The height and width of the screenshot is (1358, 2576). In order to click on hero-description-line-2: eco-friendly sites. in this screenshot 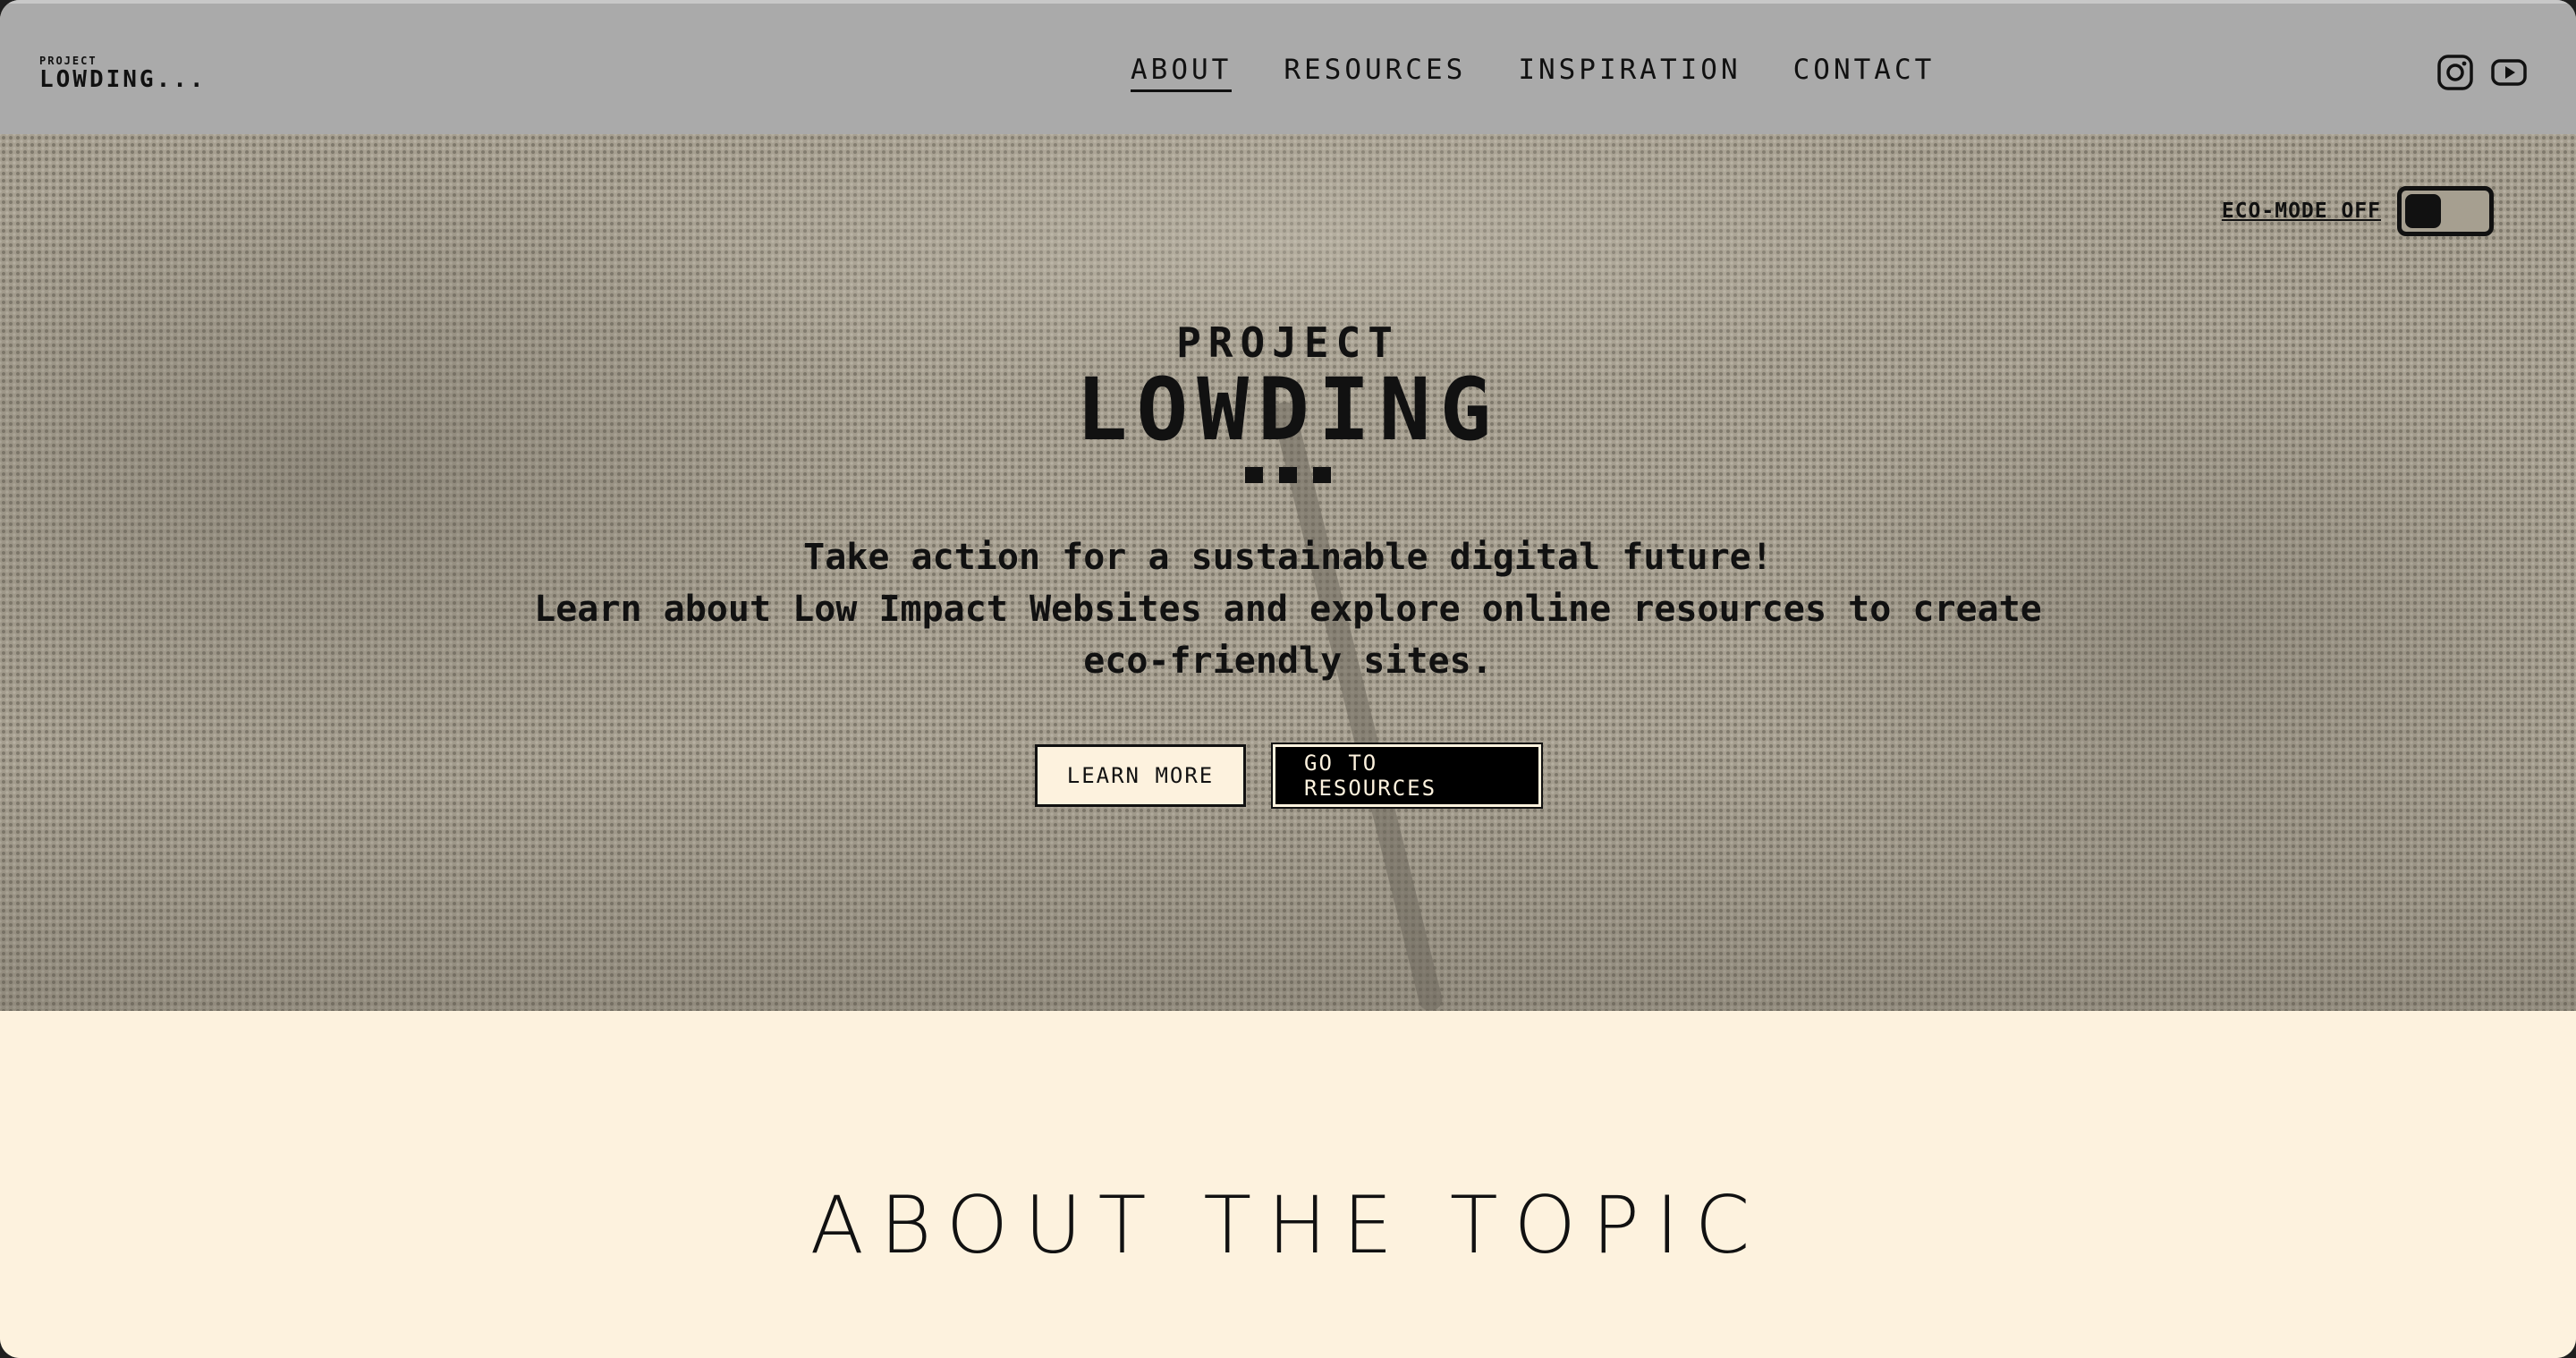, I will do `click(1288, 661)`.